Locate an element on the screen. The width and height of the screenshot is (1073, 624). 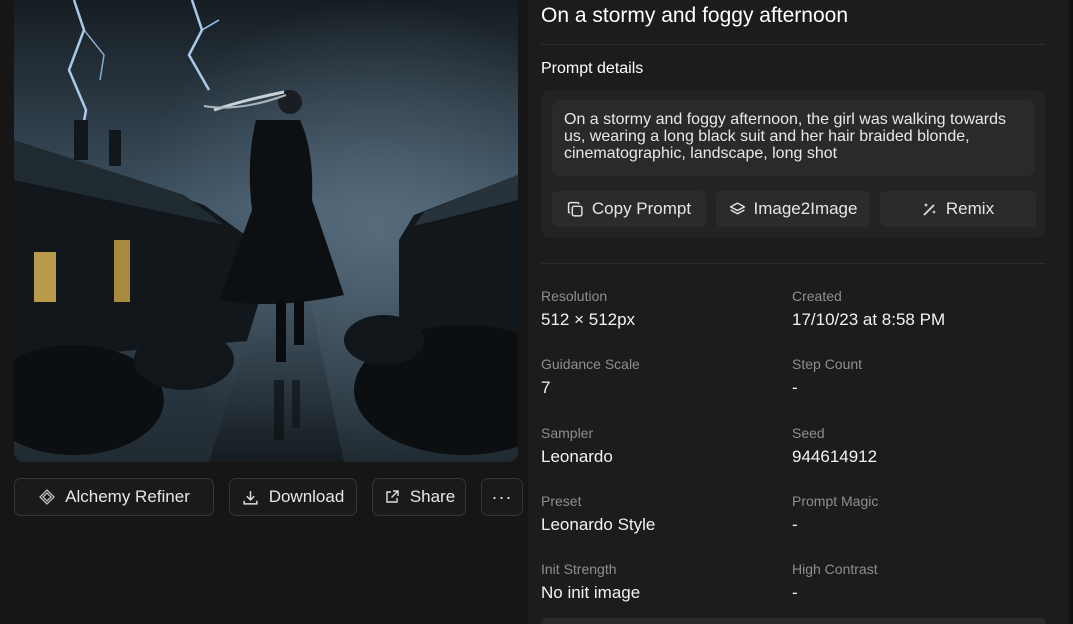
remix-button: Remix is located at coordinates (958, 209).